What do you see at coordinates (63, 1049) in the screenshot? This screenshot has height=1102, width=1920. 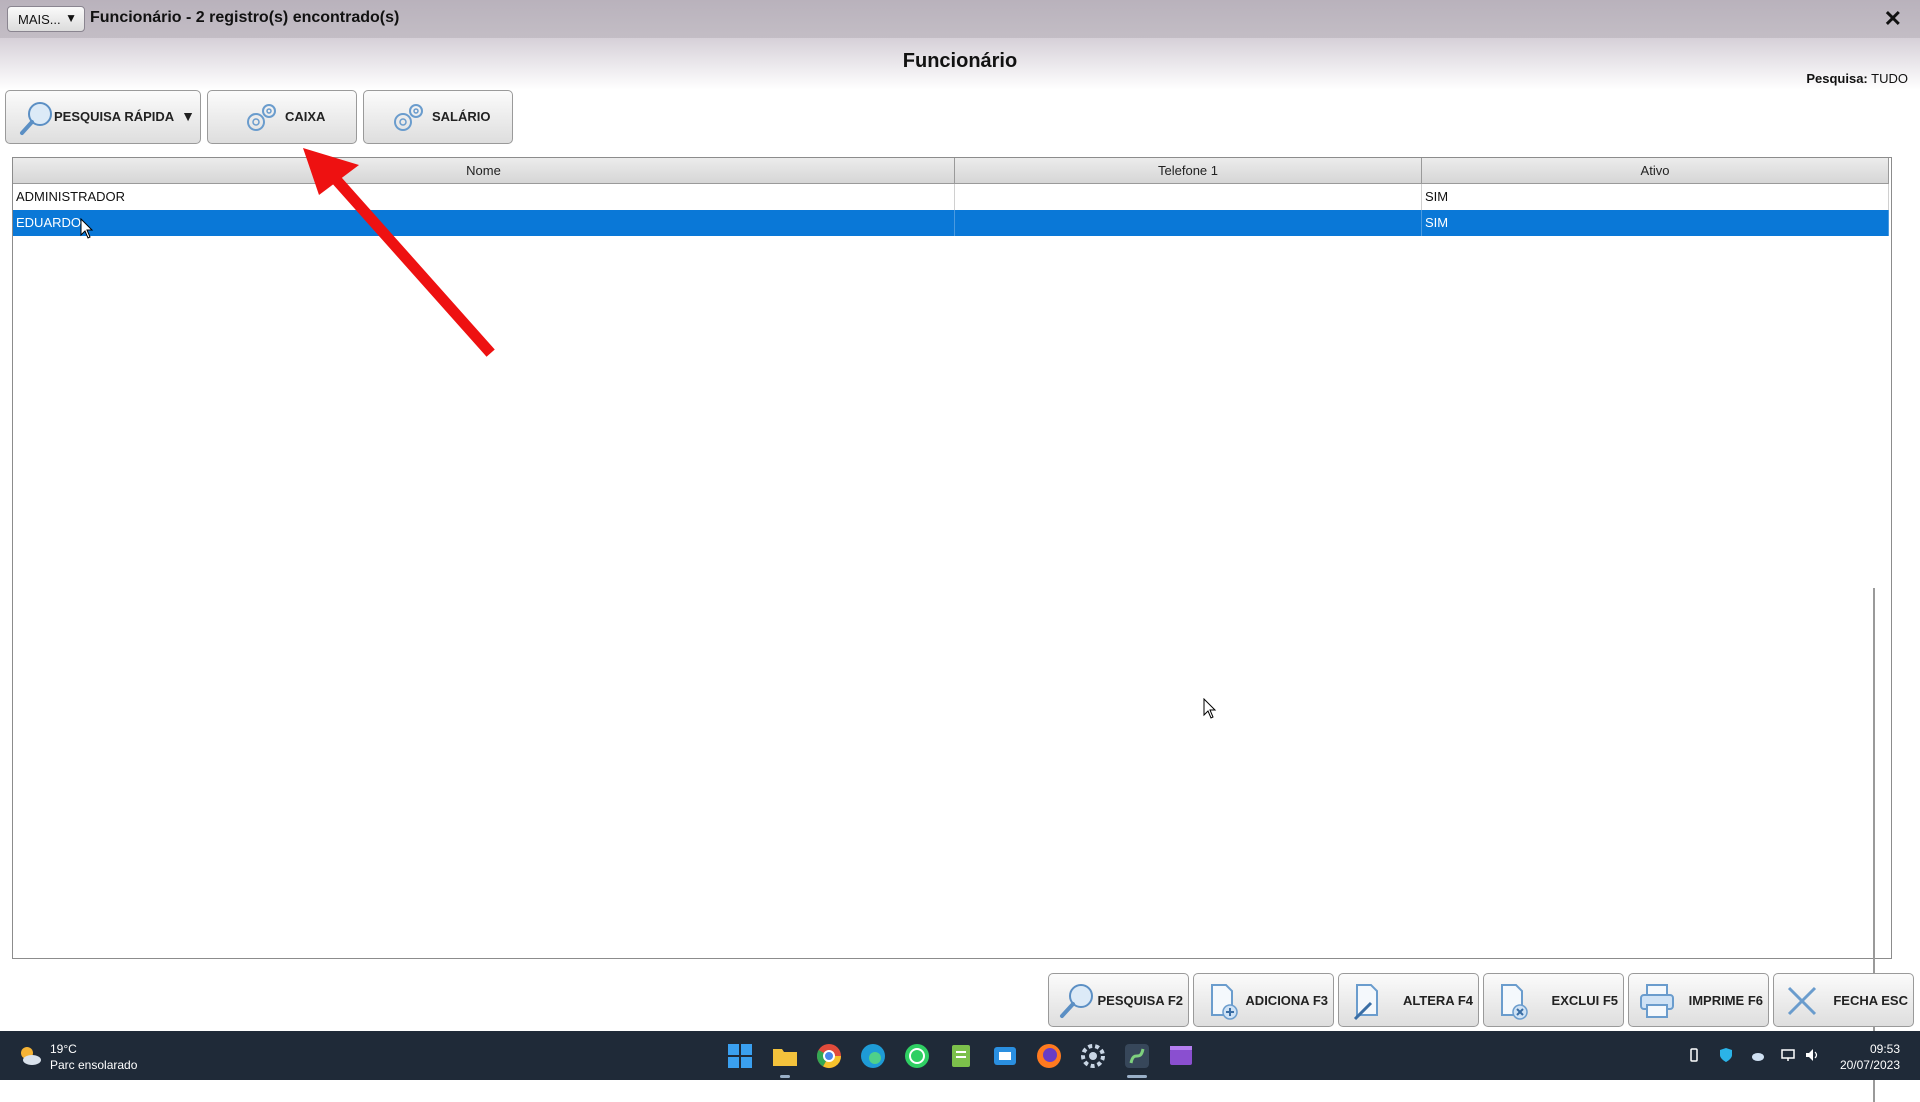 I see `weather-temperature: 19°C` at bounding box center [63, 1049].